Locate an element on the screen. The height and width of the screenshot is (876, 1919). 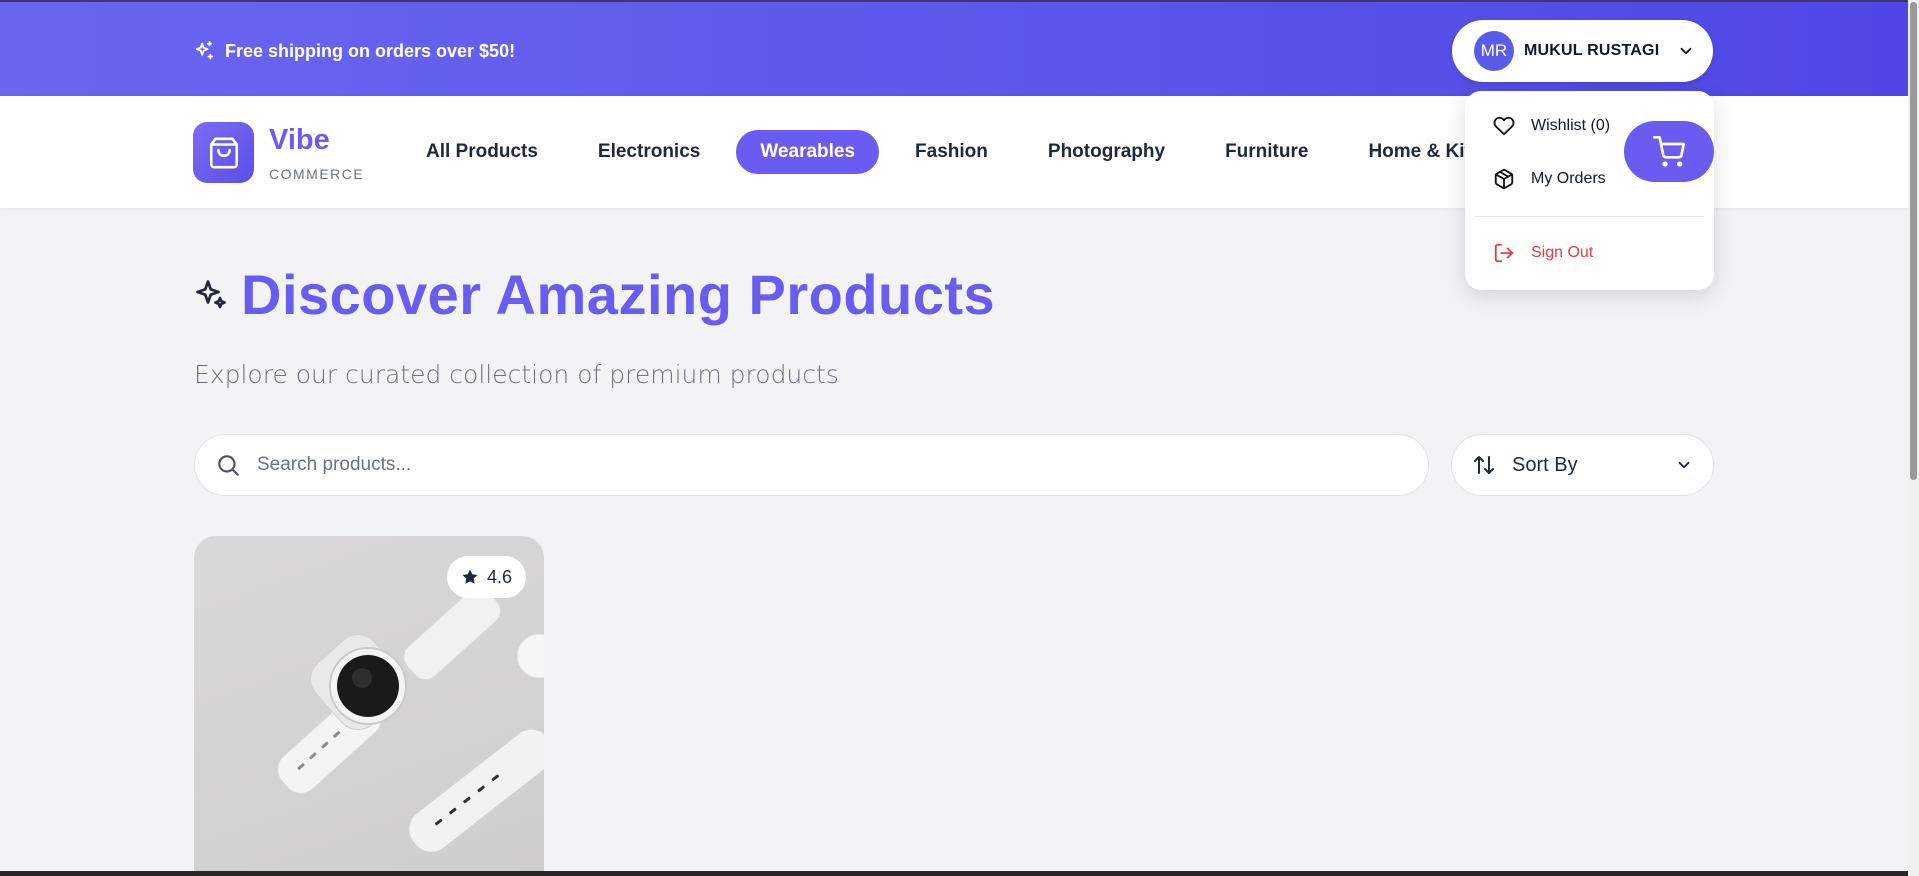
sign-out-menu-item: Sign Out is located at coordinates (1543, 253).